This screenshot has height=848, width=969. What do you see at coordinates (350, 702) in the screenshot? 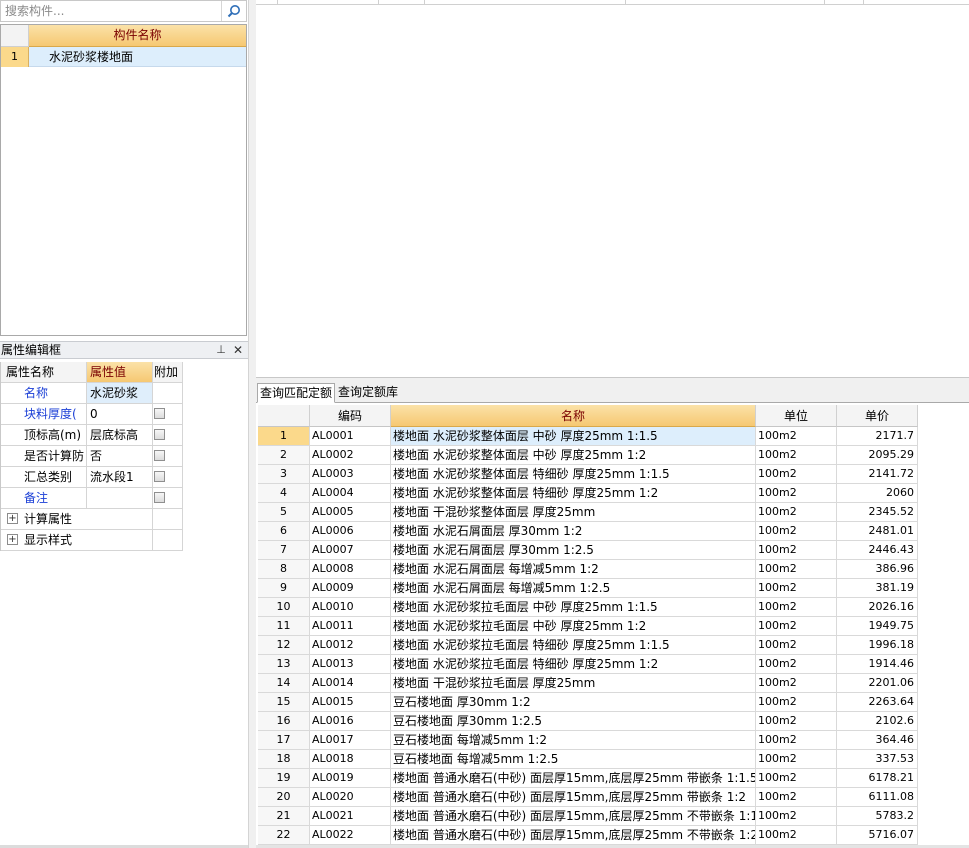
I see `code-cell: AL0015` at bounding box center [350, 702].